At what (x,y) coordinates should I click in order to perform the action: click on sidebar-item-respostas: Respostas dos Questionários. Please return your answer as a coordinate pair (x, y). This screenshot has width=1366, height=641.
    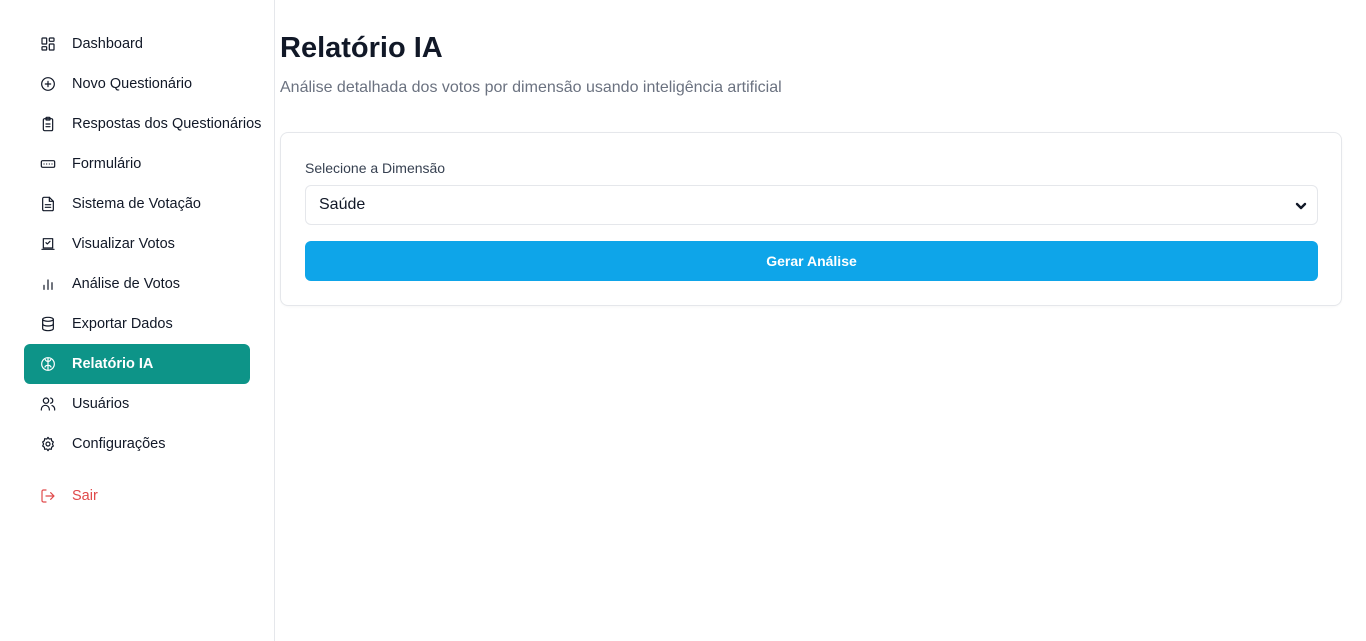
    Looking at the image, I should click on (142, 124).